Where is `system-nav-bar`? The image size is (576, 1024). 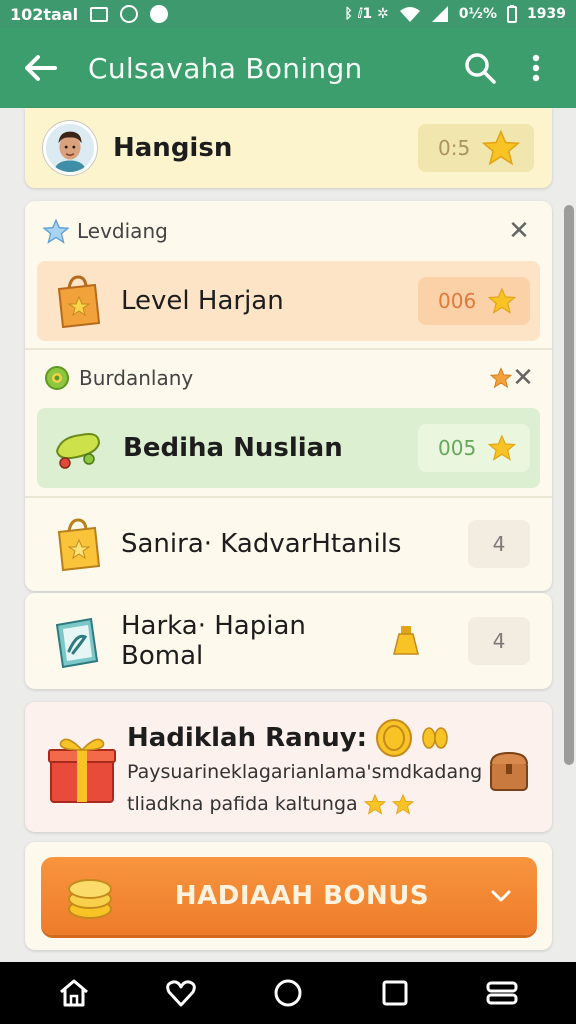 system-nav-bar is located at coordinates (288, 993).